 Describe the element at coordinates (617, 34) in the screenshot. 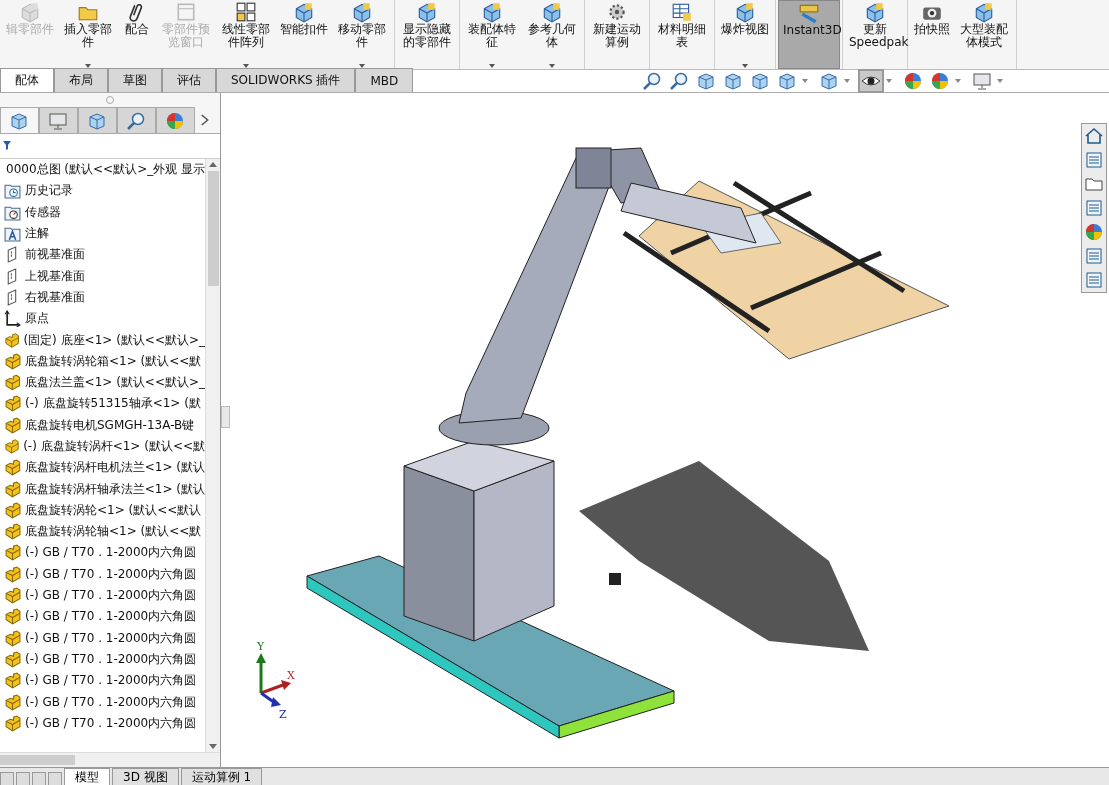

I see `ribbon-button: 新建运动算例` at that location.